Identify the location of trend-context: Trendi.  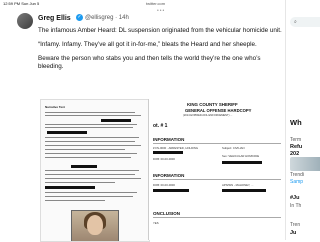
(297, 175).